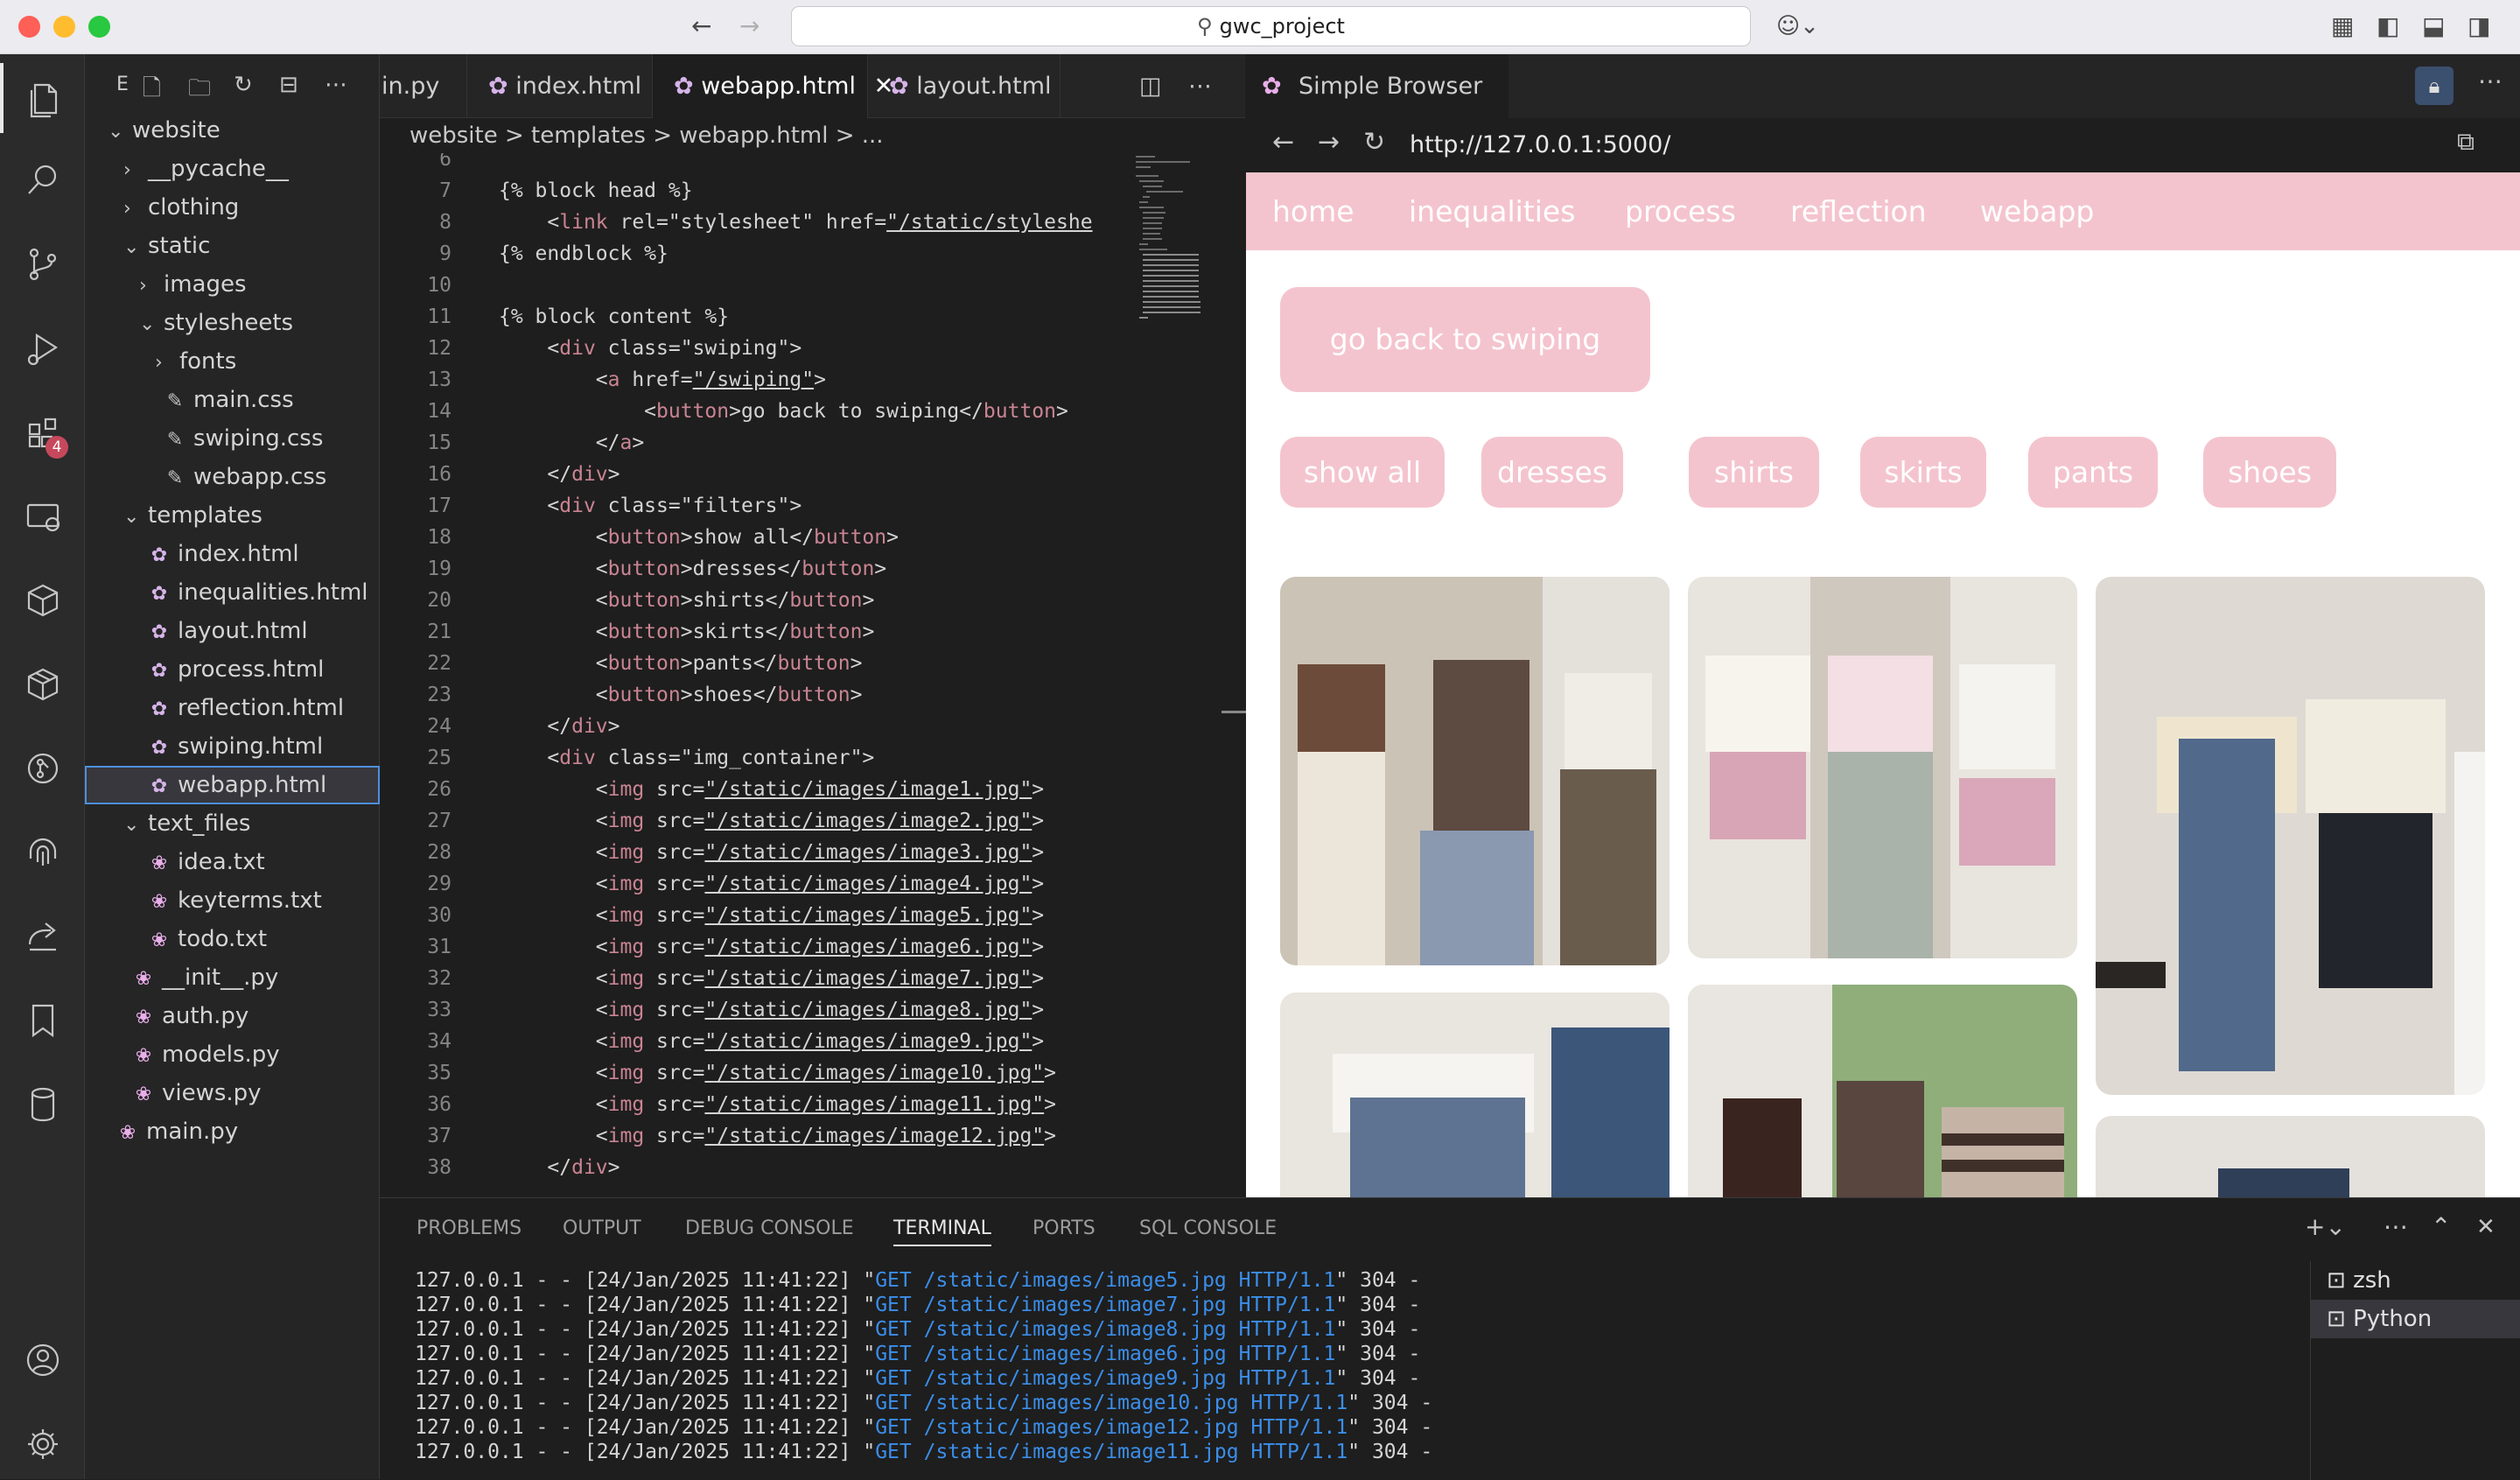 The image size is (2520, 1480). What do you see at coordinates (232, 438) in the screenshot?
I see `tree-item: ✎ swiping.css` at bounding box center [232, 438].